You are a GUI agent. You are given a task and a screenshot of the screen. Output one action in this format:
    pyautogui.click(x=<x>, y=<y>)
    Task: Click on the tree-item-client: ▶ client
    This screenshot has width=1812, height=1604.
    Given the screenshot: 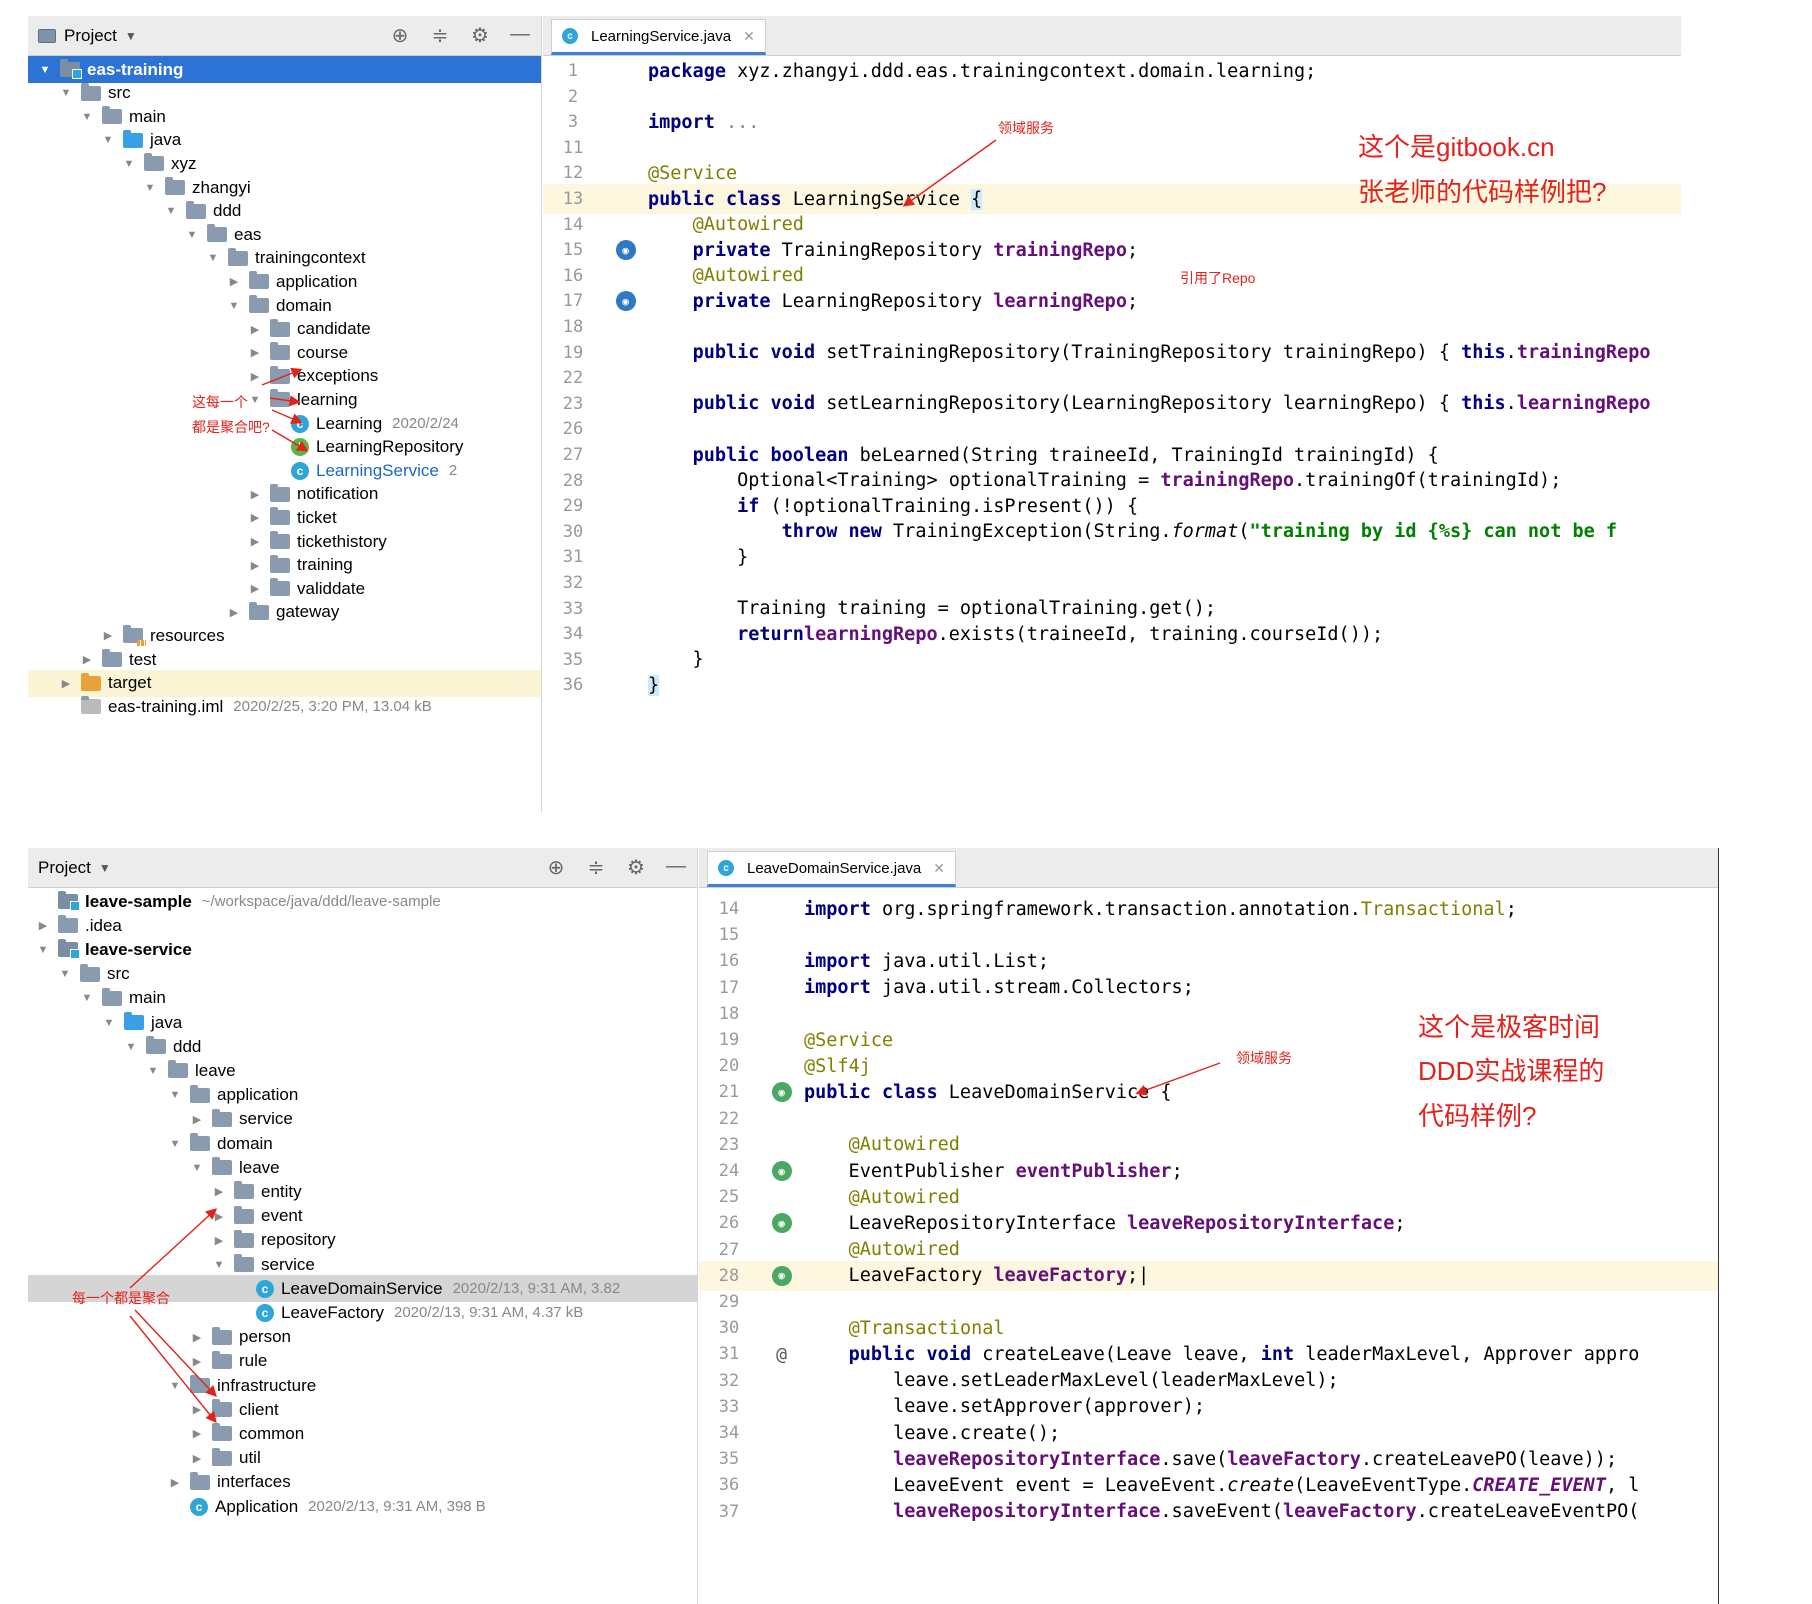 What is the action you would take?
    pyautogui.click(x=362, y=1409)
    